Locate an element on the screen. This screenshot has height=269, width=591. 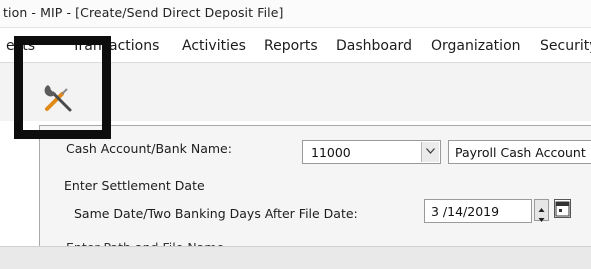
spin-up-icon is located at coordinates (541, 206).